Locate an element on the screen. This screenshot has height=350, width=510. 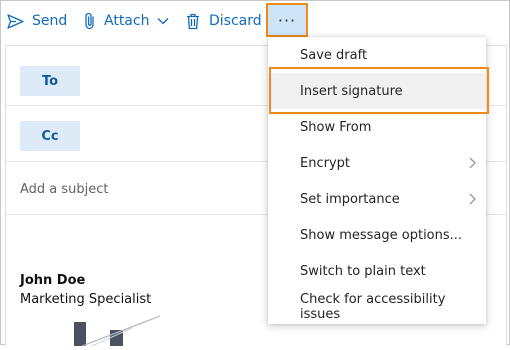
menu-item-label: Save draft is located at coordinates (334, 55).